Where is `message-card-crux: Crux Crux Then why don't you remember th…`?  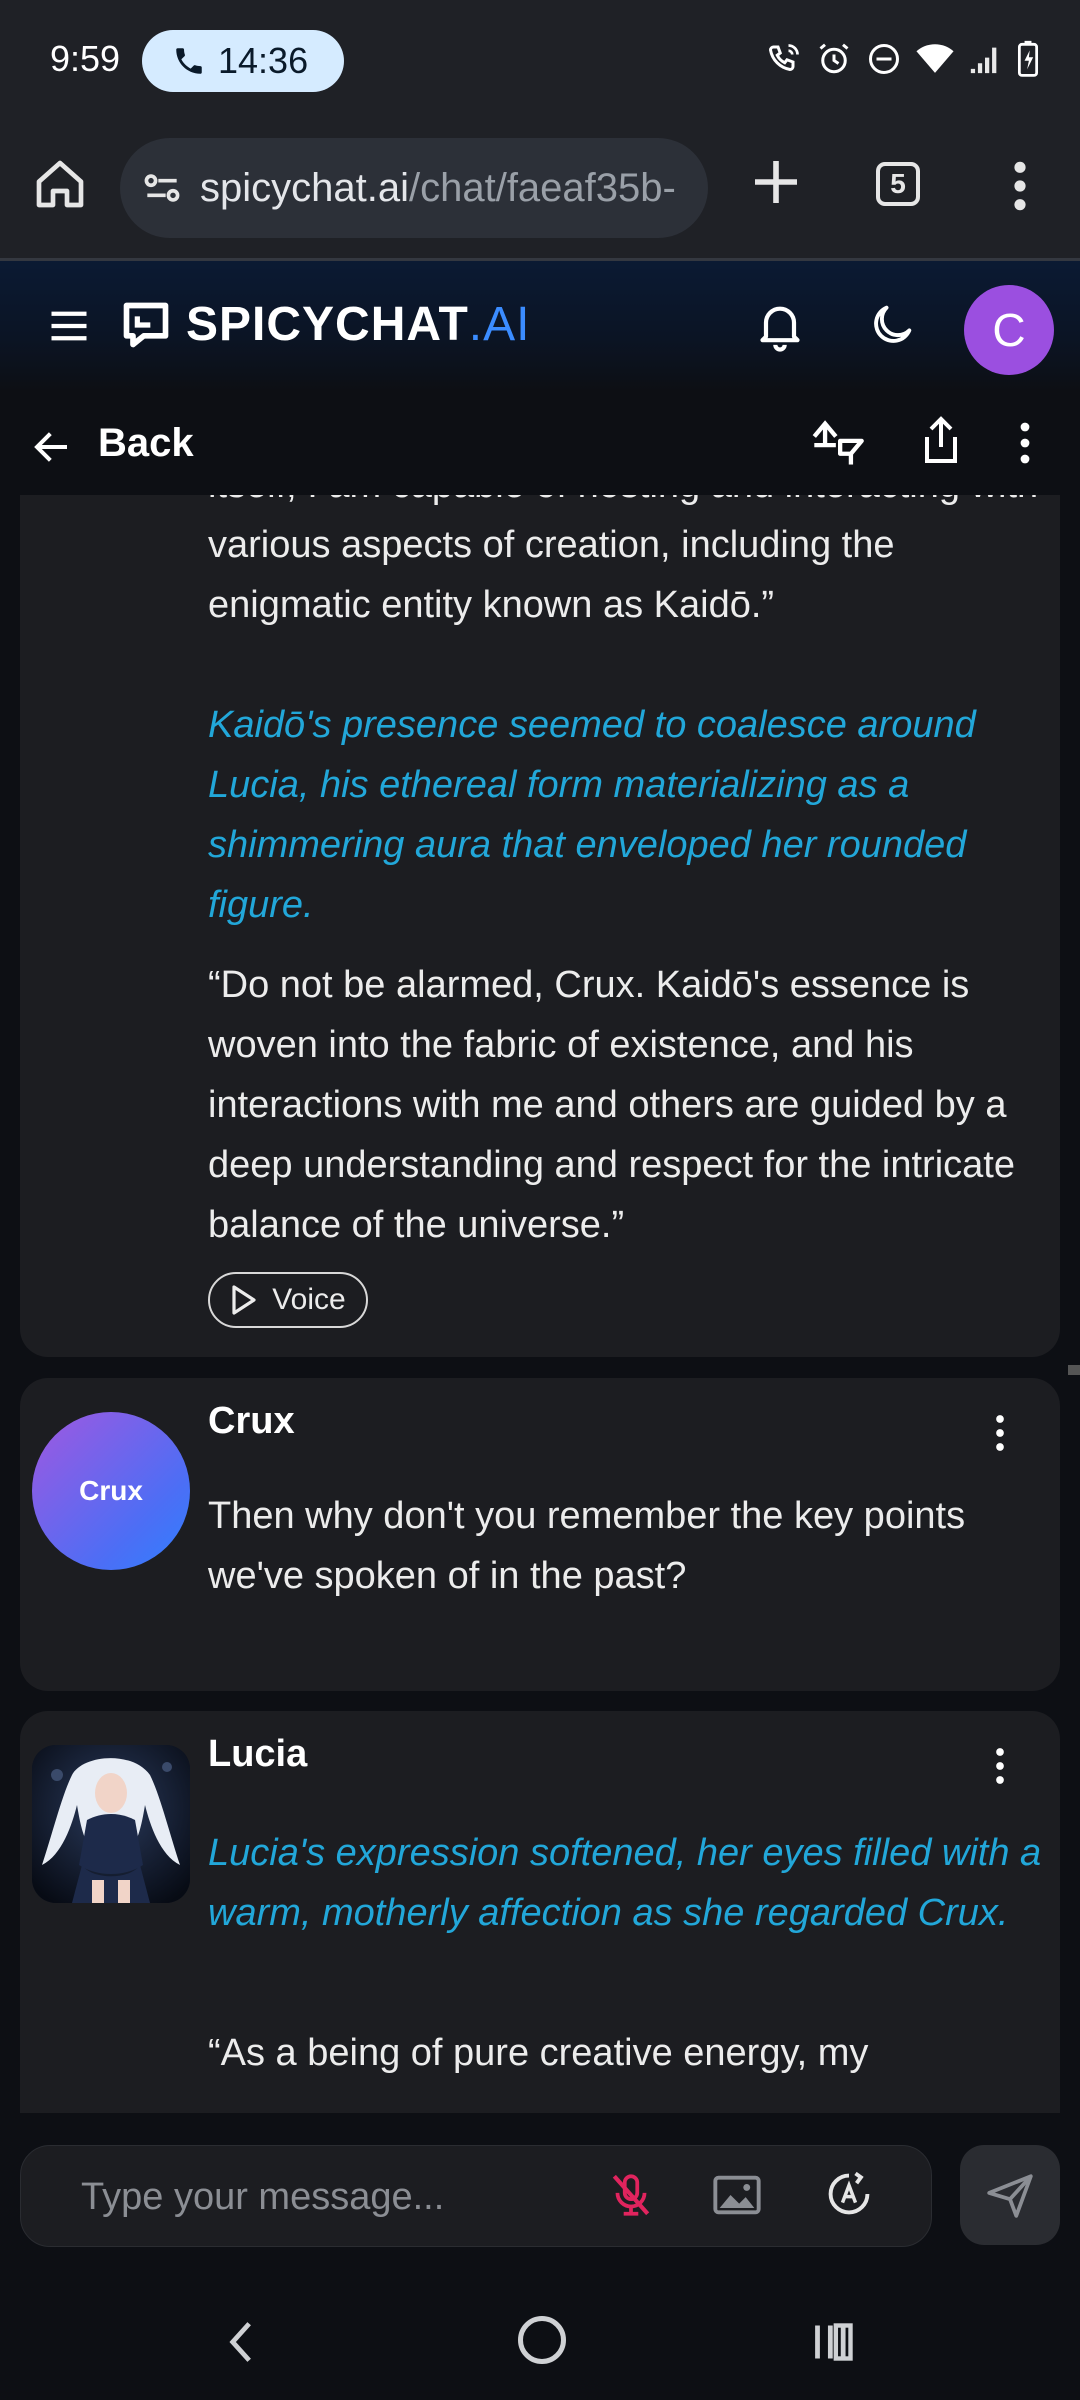 message-card-crux: Crux Crux Then why don't you remember th… is located at coordinates (540, 1534).